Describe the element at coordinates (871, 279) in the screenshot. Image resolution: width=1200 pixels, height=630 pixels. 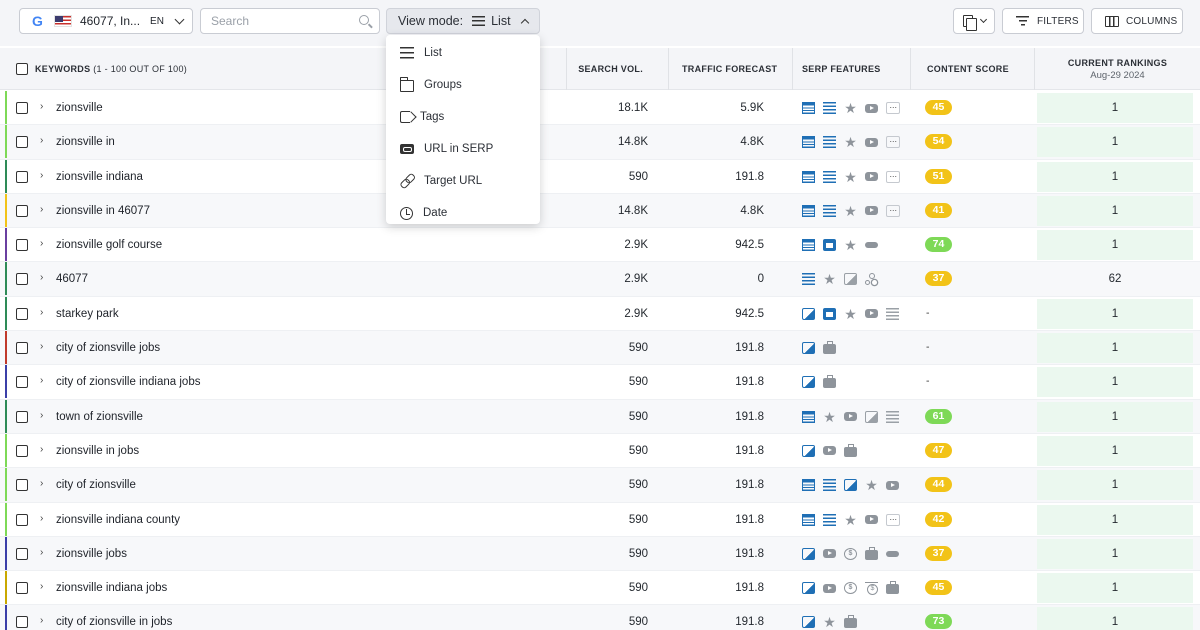
I see `sitelinks-icon` at that location.